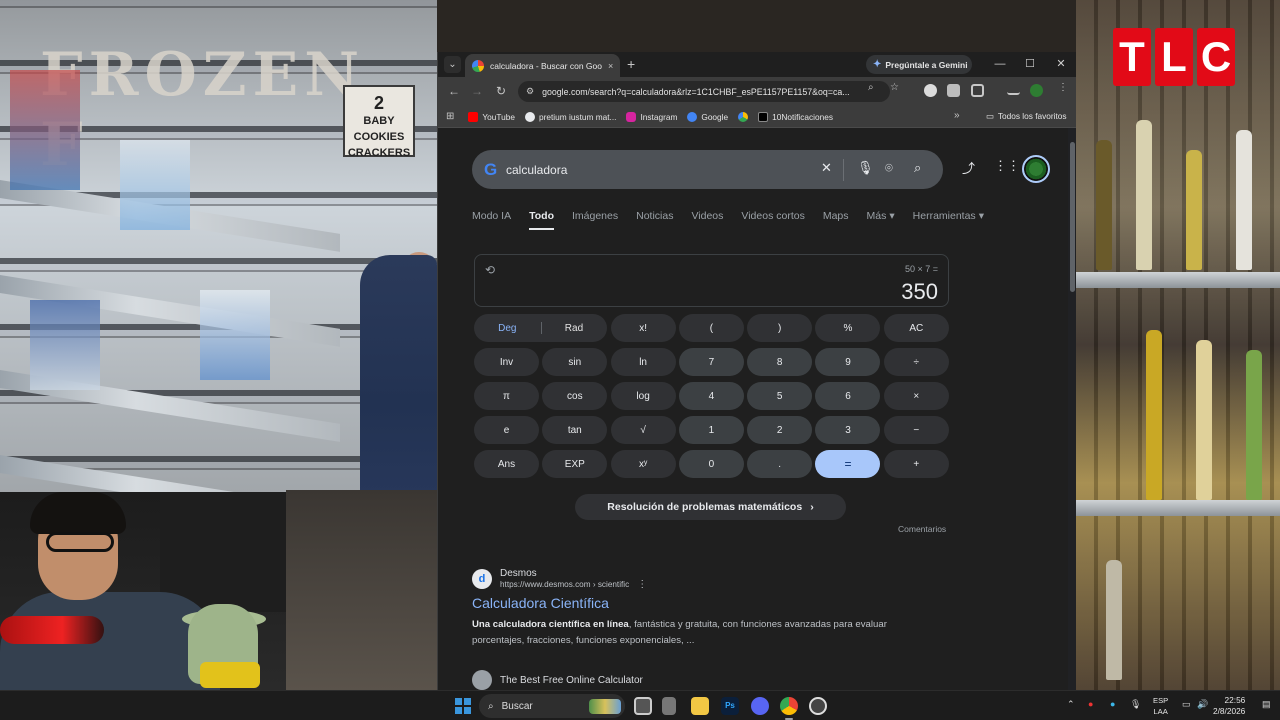 The image size is (1280, 720). Describe the element at coordinates (1061, 64) in the screenshot. I see `close-window-button: ✕` at that location.